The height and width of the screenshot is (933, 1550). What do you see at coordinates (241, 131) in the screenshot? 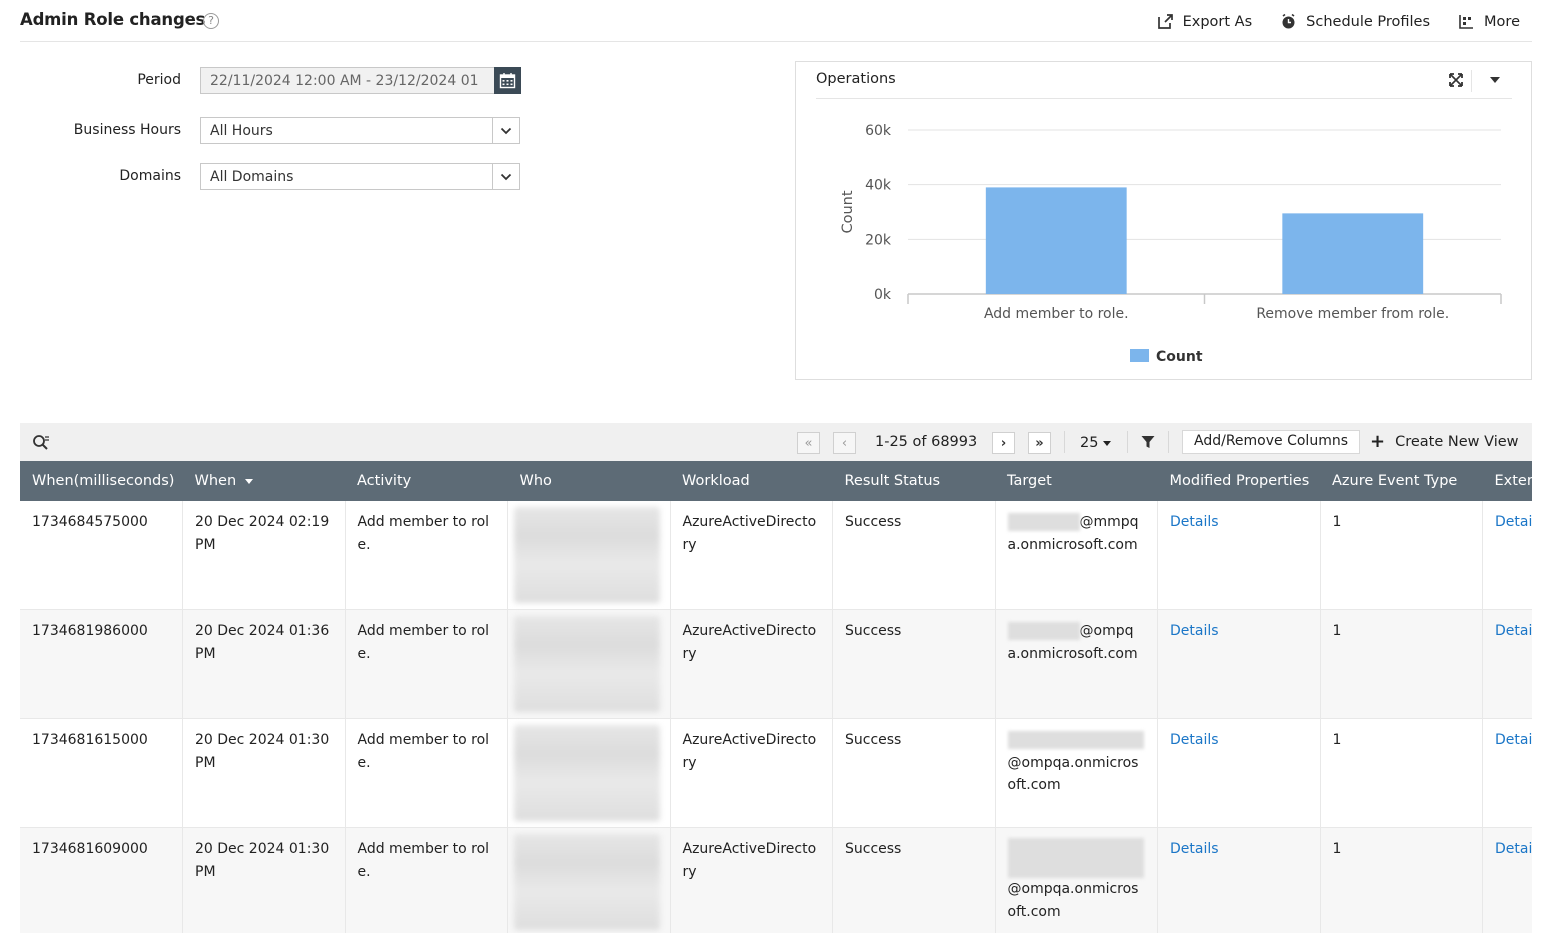
I see `business-hours-value: All Hours` at bounding box center [241, 131].